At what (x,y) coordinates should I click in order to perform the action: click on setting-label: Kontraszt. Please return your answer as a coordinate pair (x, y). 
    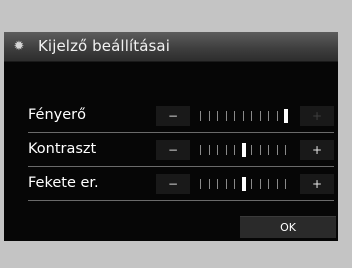
    Looking at the image, I should click on (62, 149).